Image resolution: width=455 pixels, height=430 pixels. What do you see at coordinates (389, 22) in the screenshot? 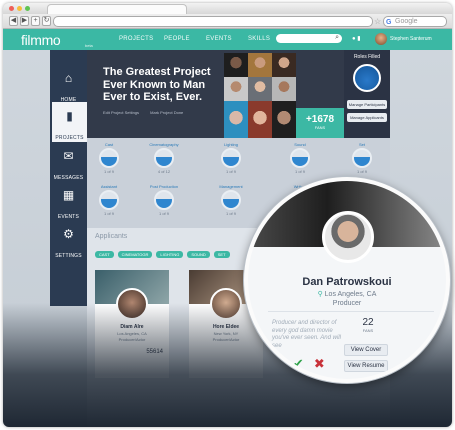
I see `google-icon: G` at bounding box center [389, 22].